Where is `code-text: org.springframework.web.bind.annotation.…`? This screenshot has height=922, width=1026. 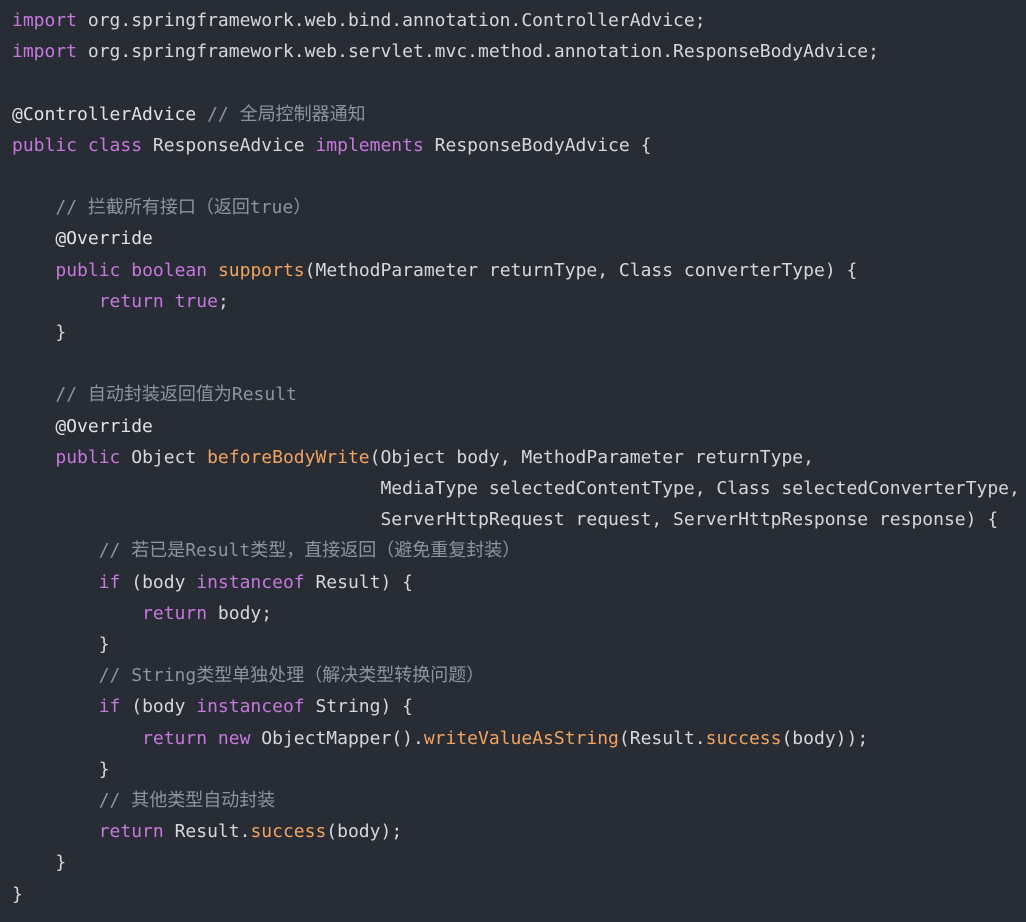
code-text: org.springframework.web.bind.annotation.… is located at coordinates (391, 20).